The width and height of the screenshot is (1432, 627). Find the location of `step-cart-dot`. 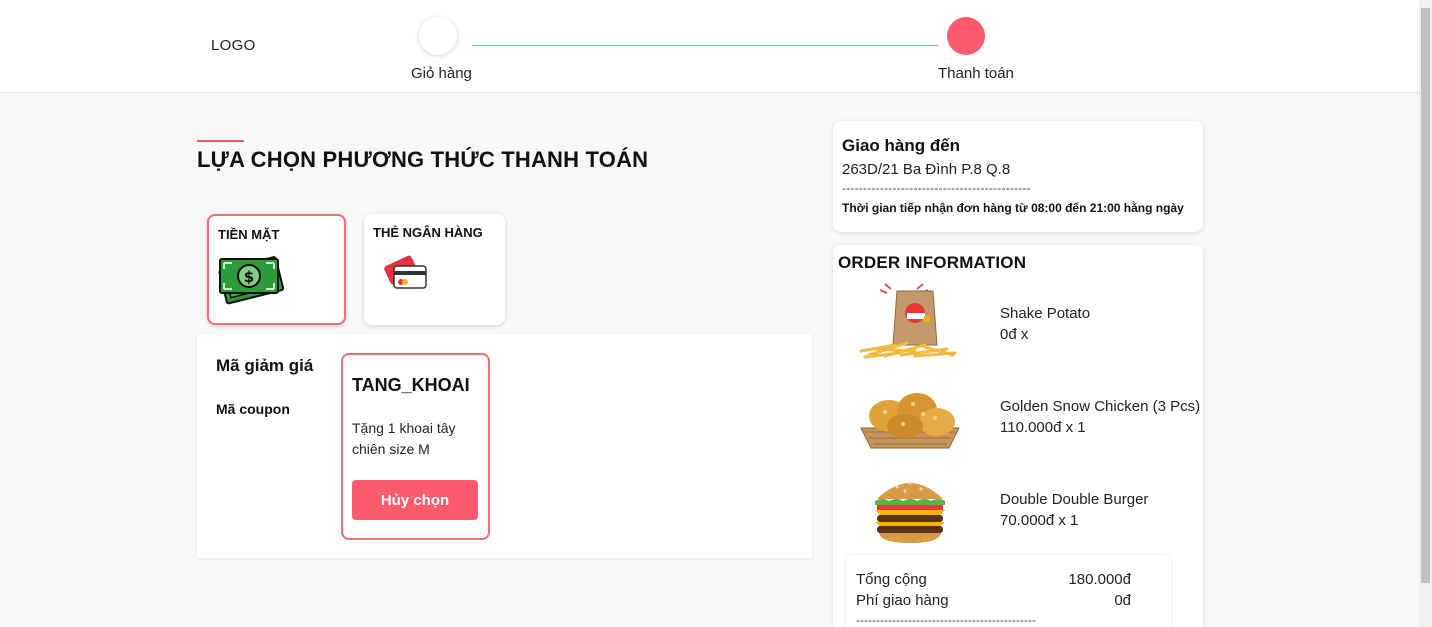

step-cart-dot is located at coordinates (438, 36).